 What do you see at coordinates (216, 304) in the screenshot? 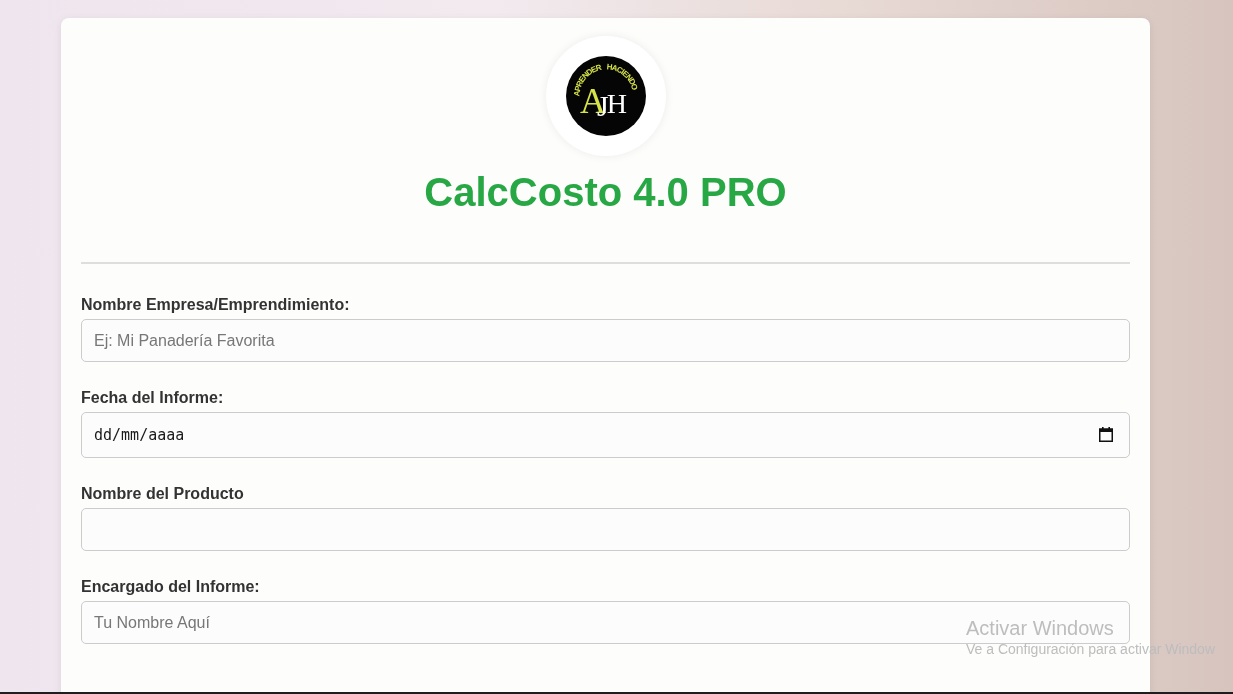
I see `field-label: Nombre Empresa/Emprendimiento:` at bounding box center [216, 304].